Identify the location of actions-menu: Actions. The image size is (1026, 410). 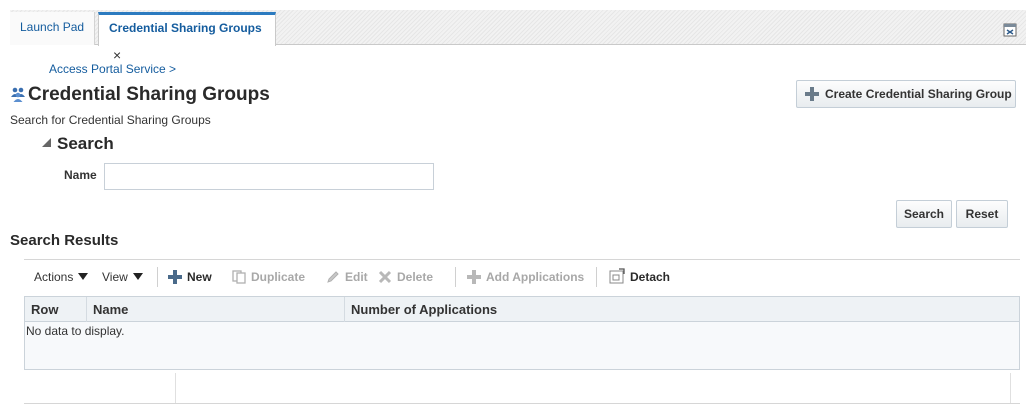
(61, 277).